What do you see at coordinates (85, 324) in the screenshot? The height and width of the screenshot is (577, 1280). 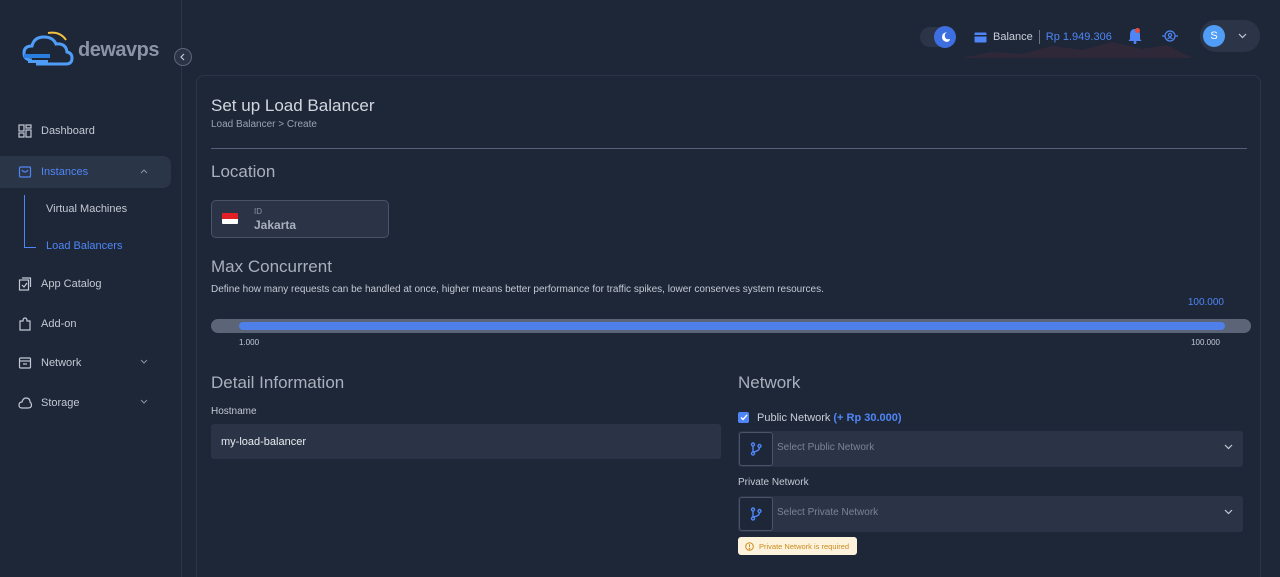 I see `sidebar-item-add-on: Add-on` at bounding box center [85, 324].